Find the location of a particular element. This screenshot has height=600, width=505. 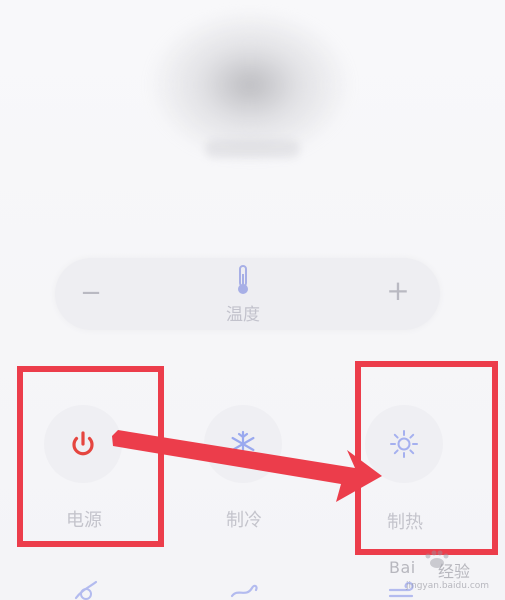

annotation-arrow is located at coordinates (247, 466).